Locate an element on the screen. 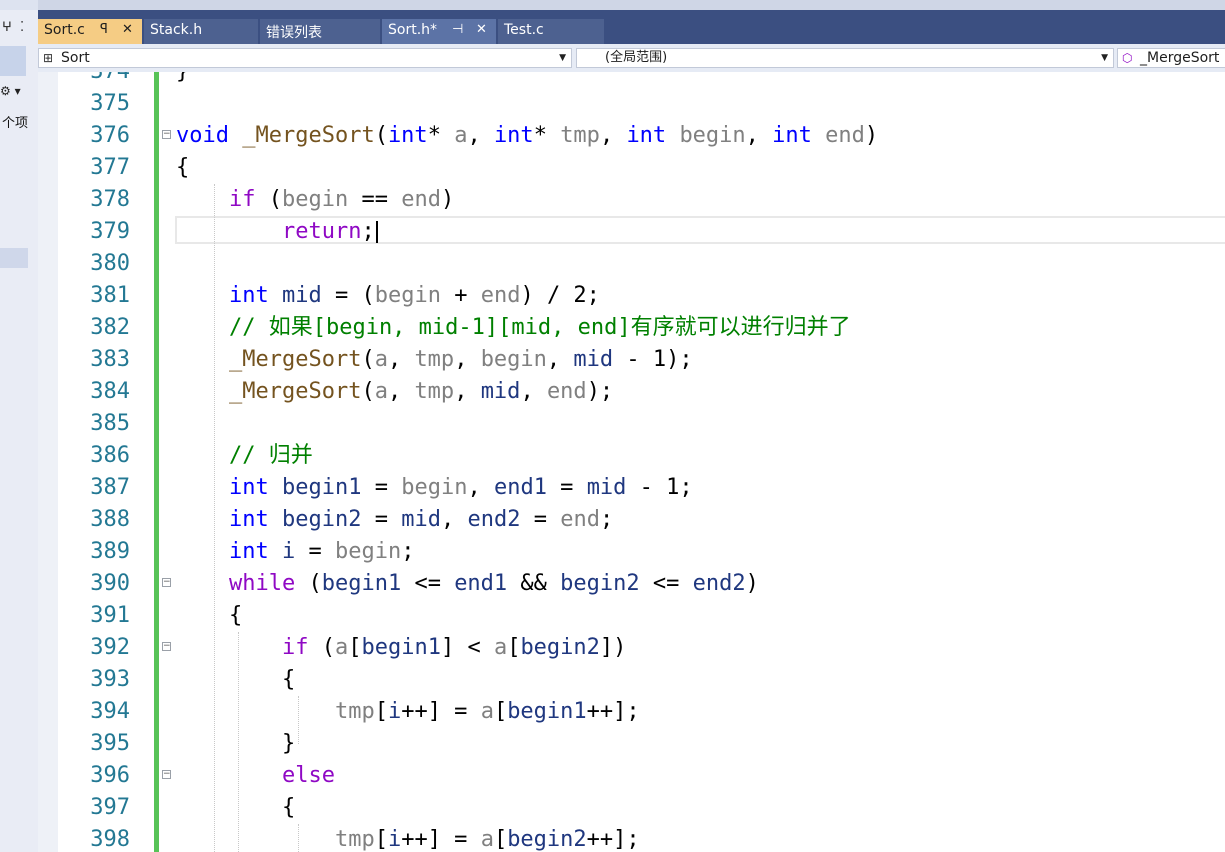  line-number: 379 is located at coordinates (110, 231).